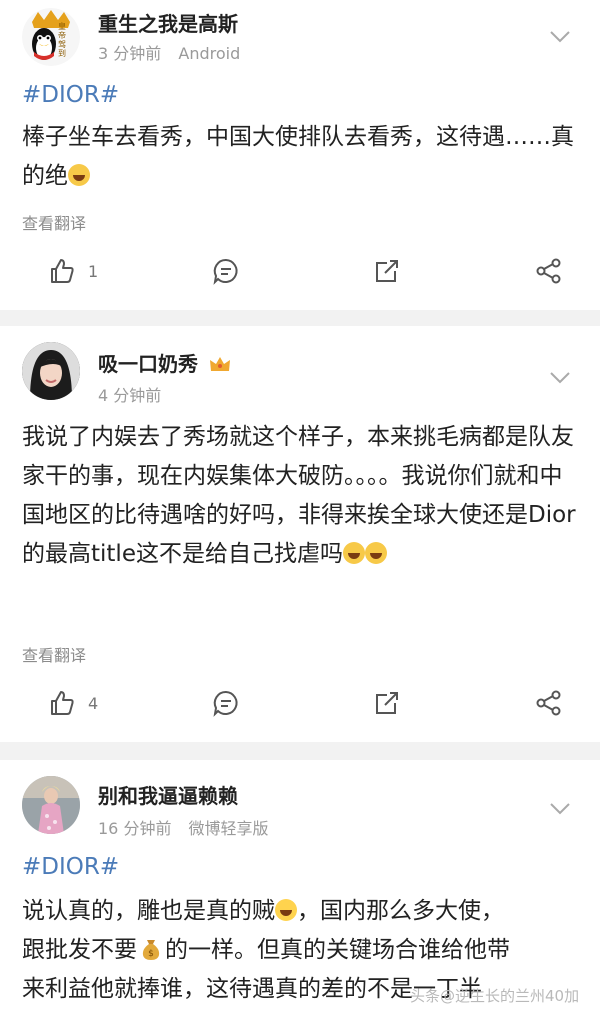 Image resolution: width=600 pixels, height=1020 pixels. Describe the element at coordinates (79, 950) in the screenshot. I see `post-text-segment: 跟批发不要` at that location.